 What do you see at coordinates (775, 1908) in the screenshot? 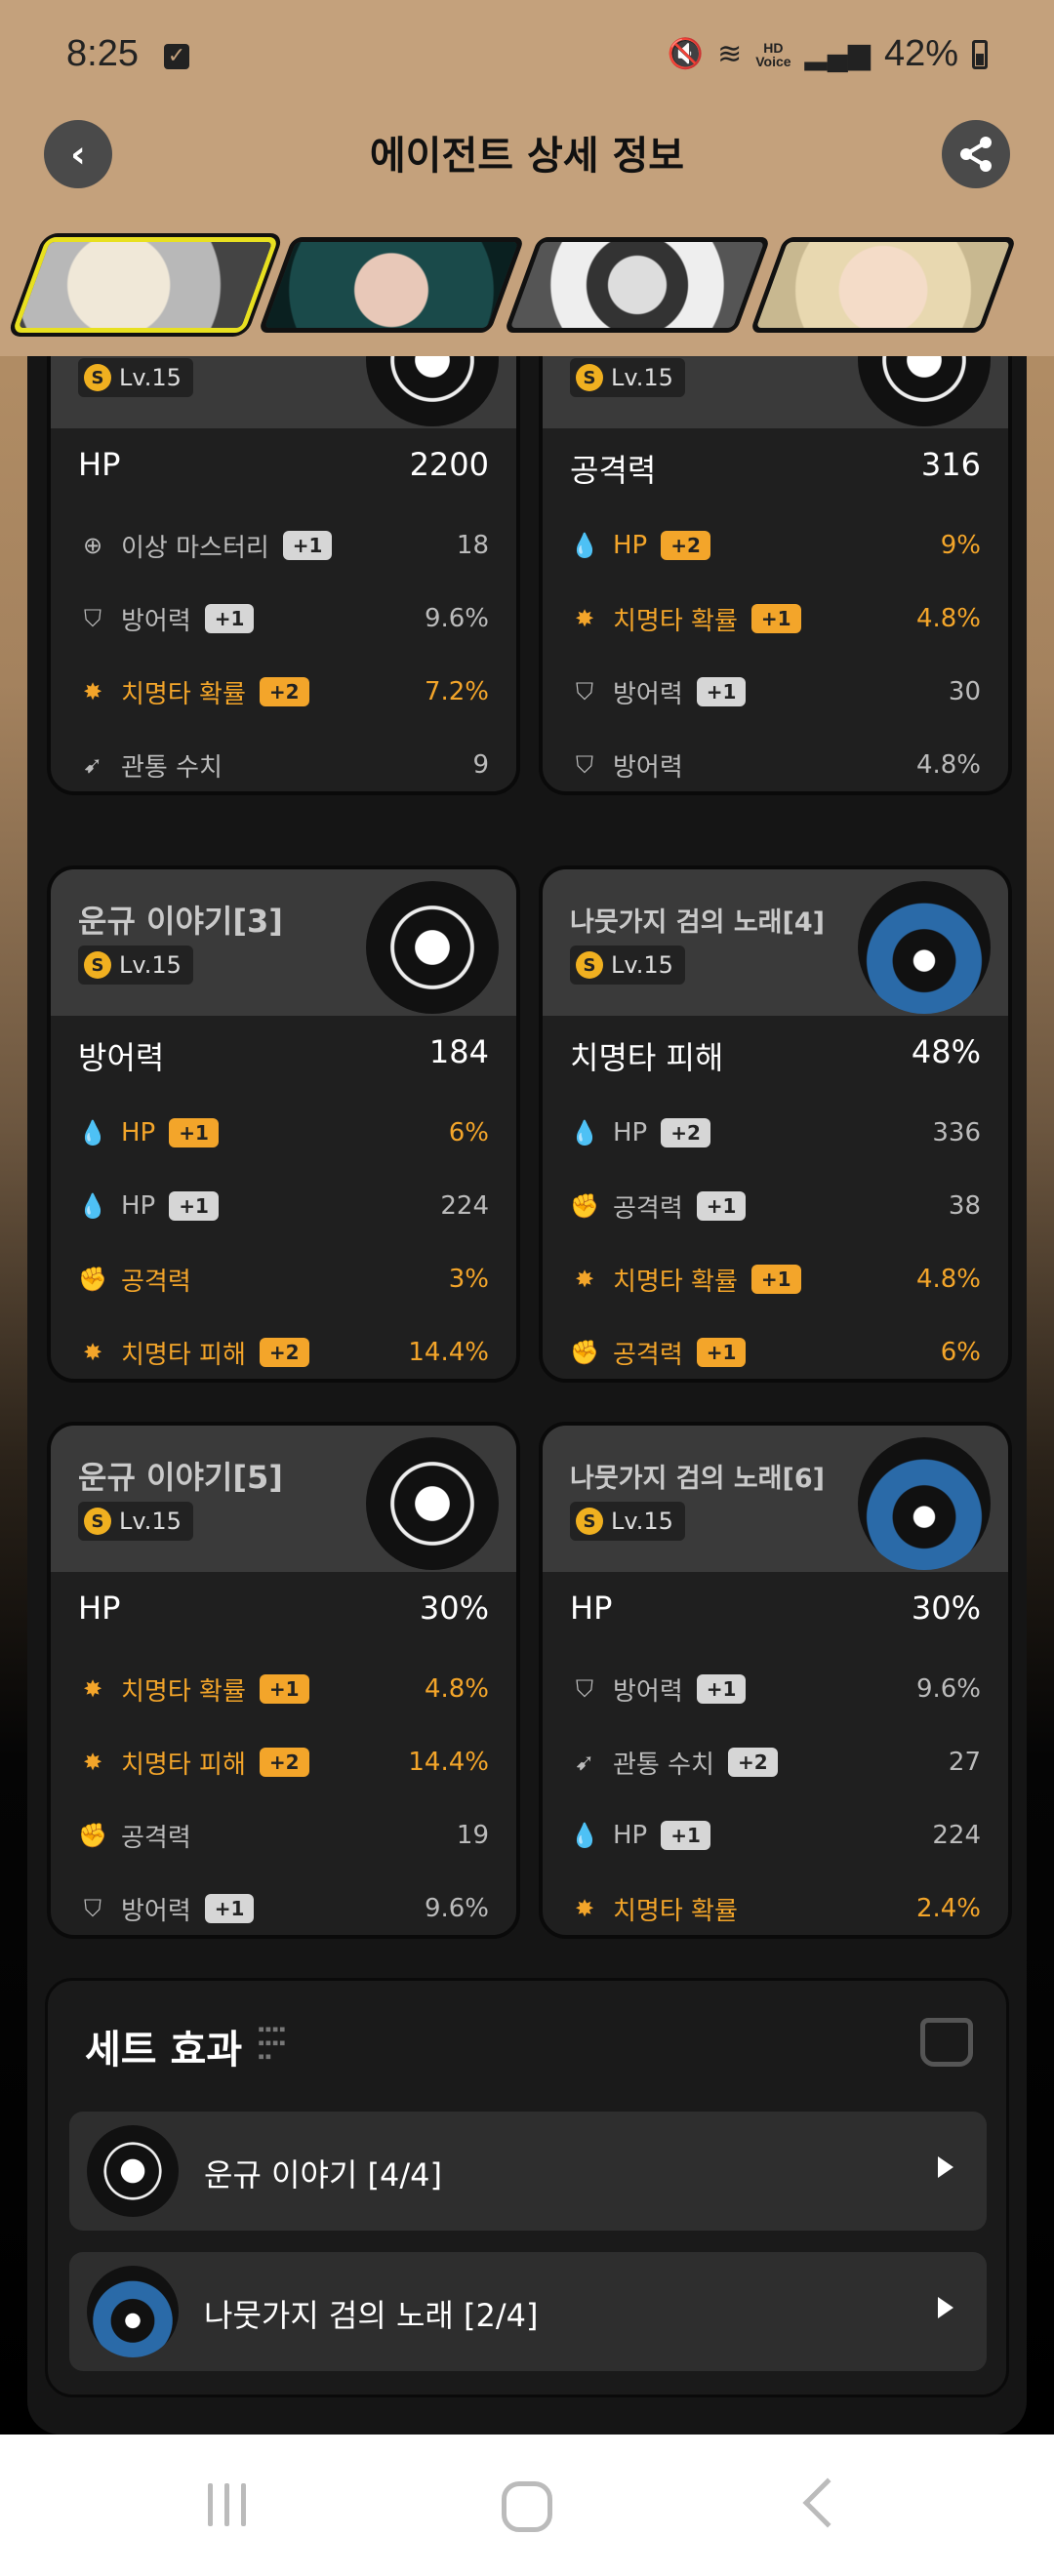
I see `sub-stat: ✸ 치명타 확률 2.4%` at bounding box center [775, 1908].